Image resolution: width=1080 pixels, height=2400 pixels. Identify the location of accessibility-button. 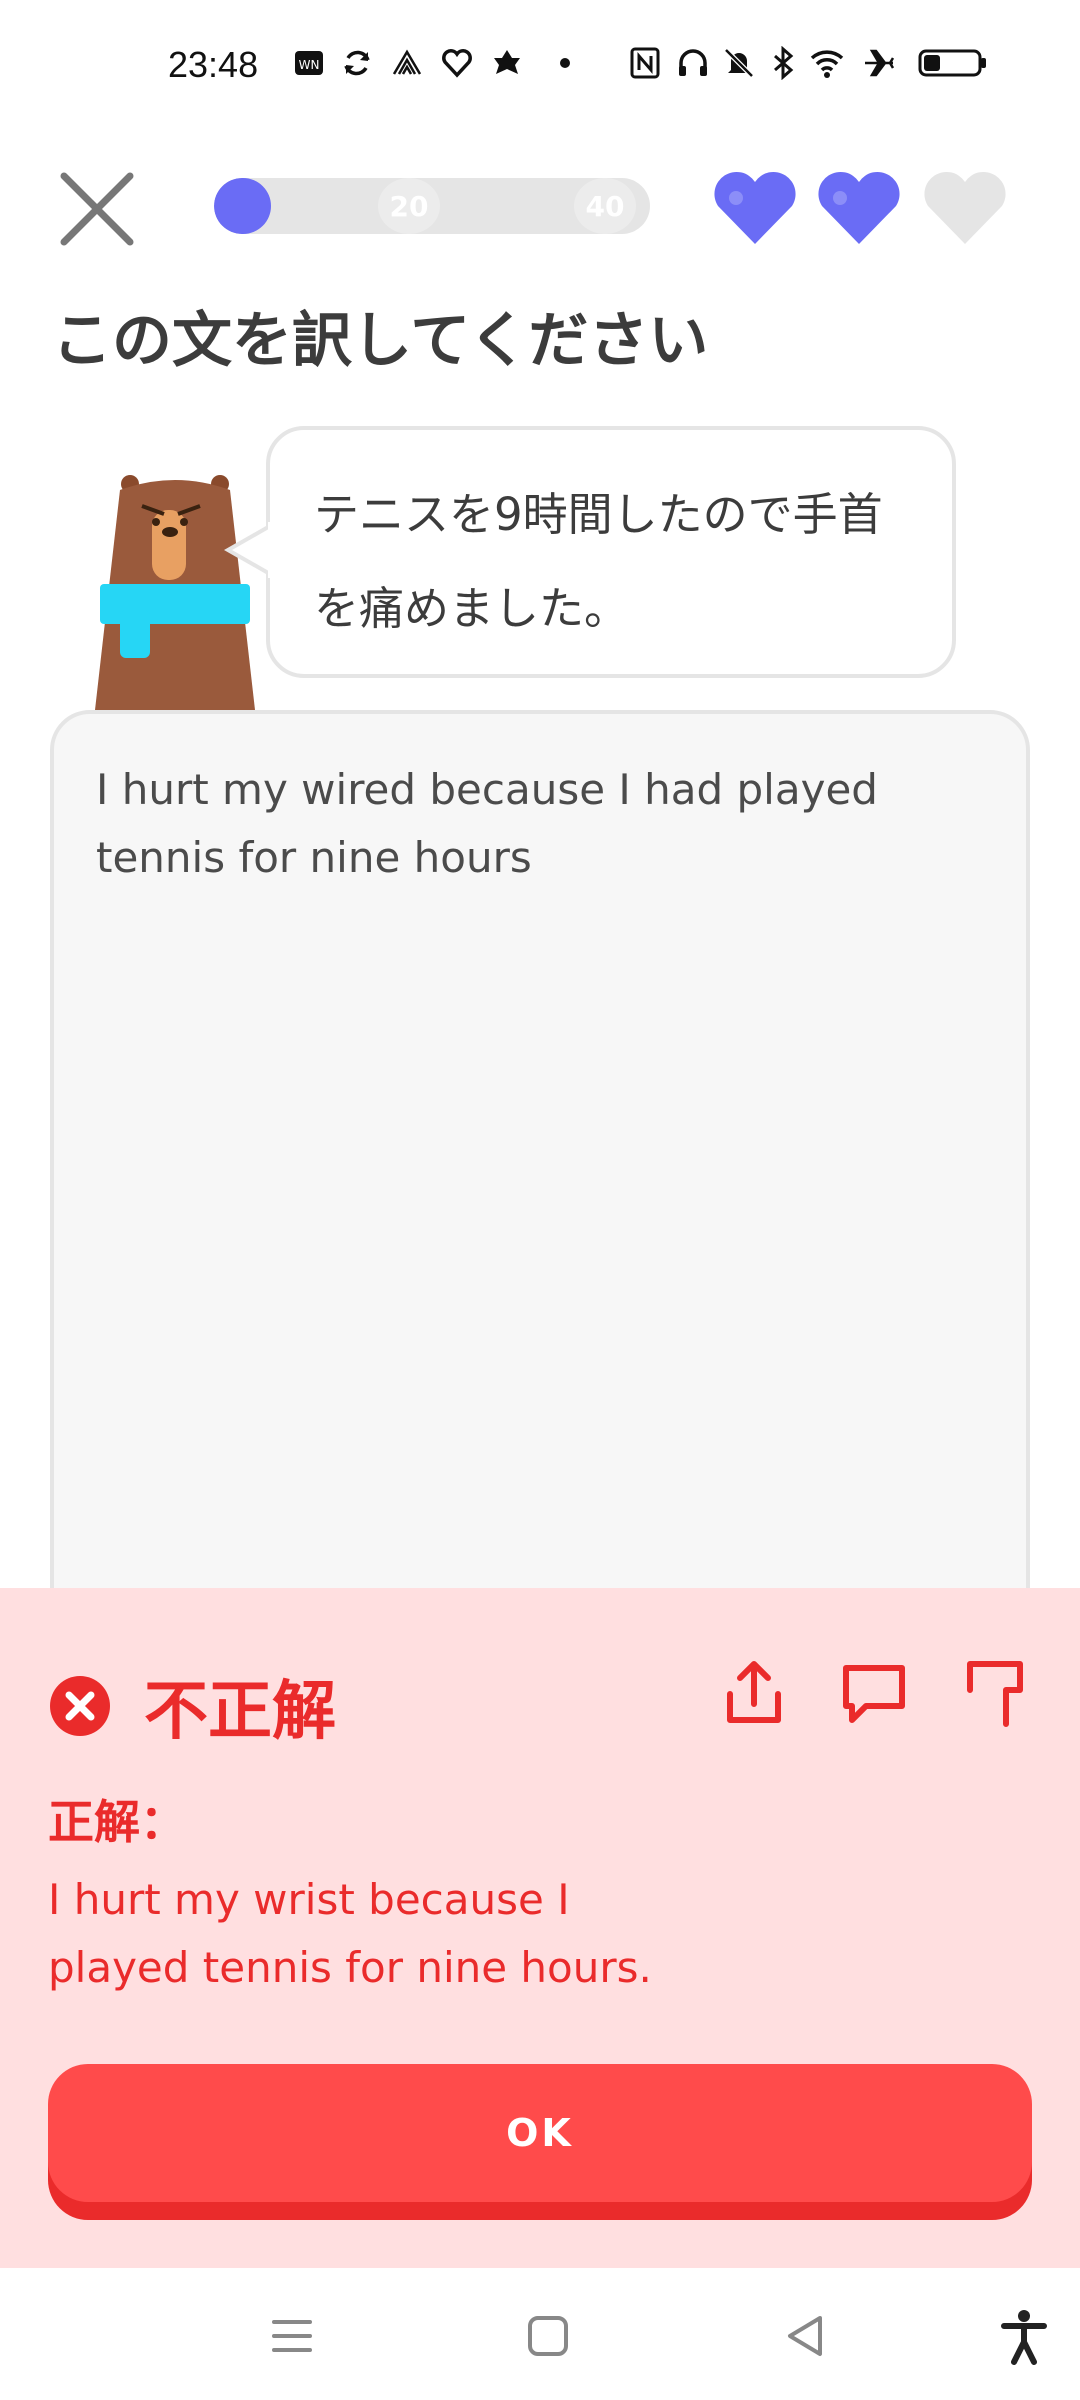
(1024, 2336).